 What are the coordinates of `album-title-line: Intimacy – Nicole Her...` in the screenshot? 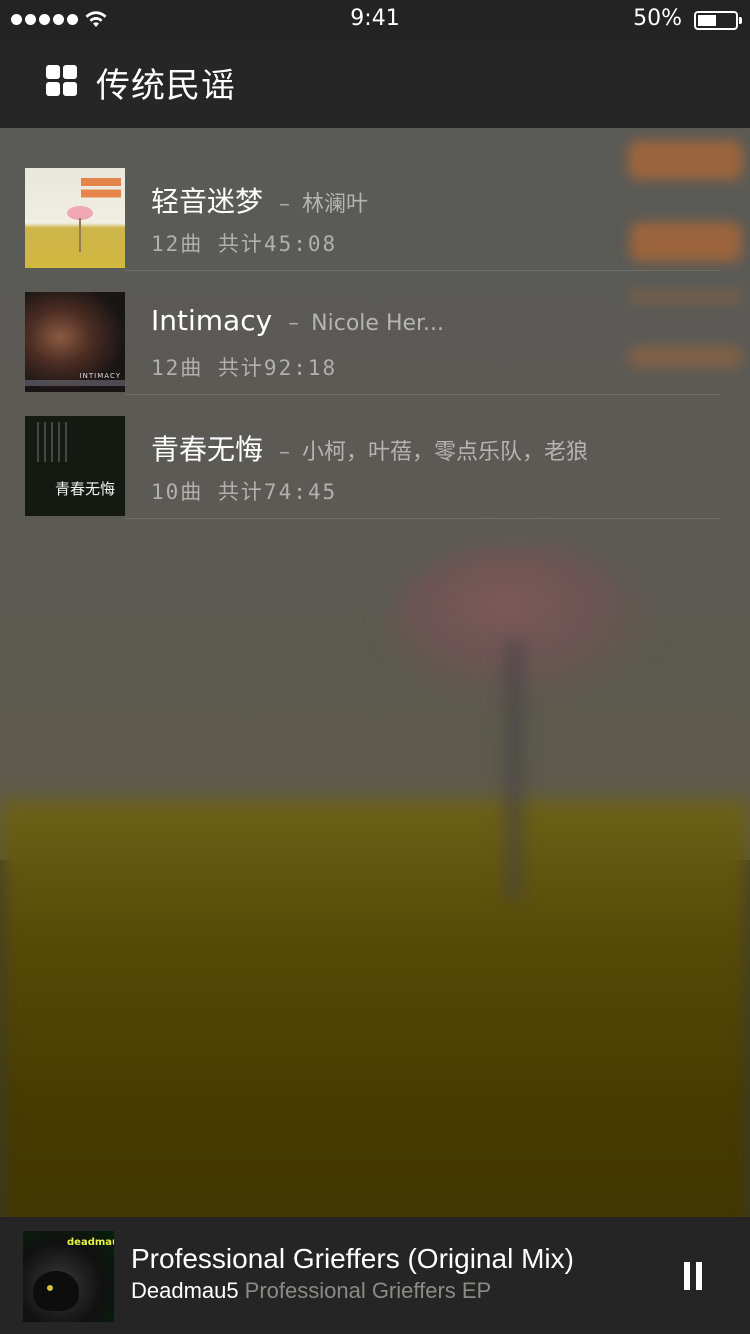 It's located at (297, 320).